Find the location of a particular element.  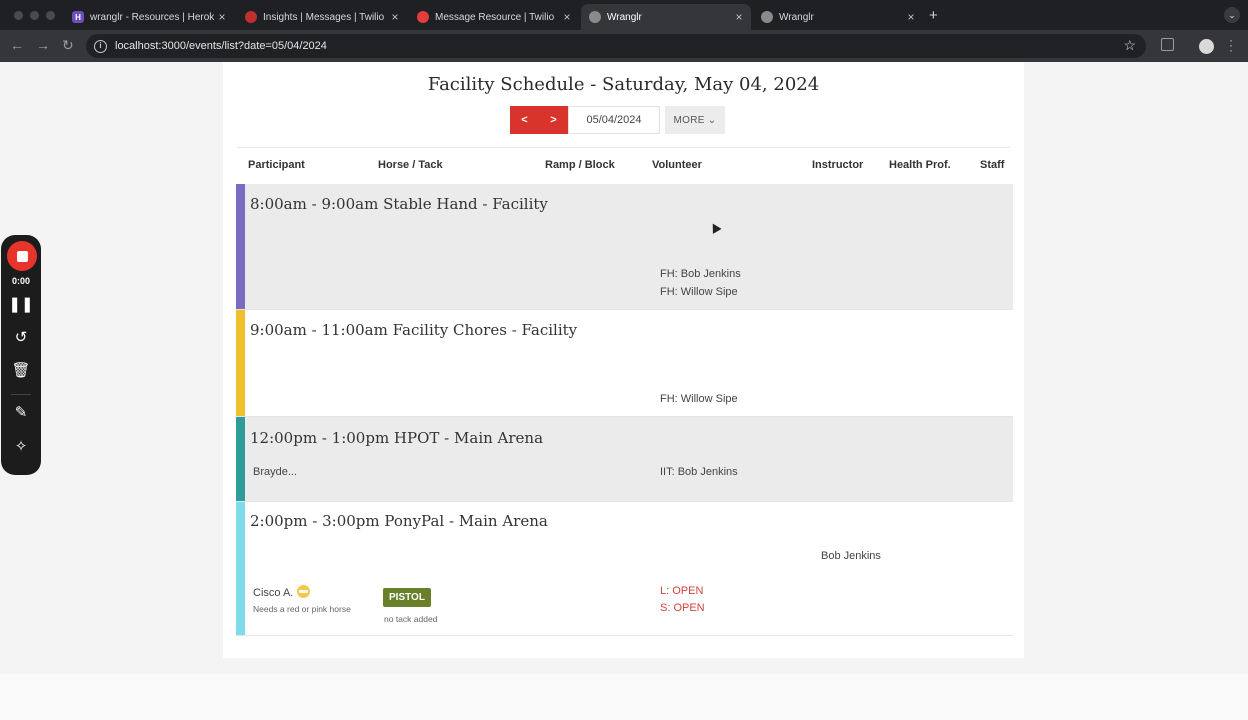

volunteer-assignment: IIT: Bob Jenkins is located at coordinates (699, 472).